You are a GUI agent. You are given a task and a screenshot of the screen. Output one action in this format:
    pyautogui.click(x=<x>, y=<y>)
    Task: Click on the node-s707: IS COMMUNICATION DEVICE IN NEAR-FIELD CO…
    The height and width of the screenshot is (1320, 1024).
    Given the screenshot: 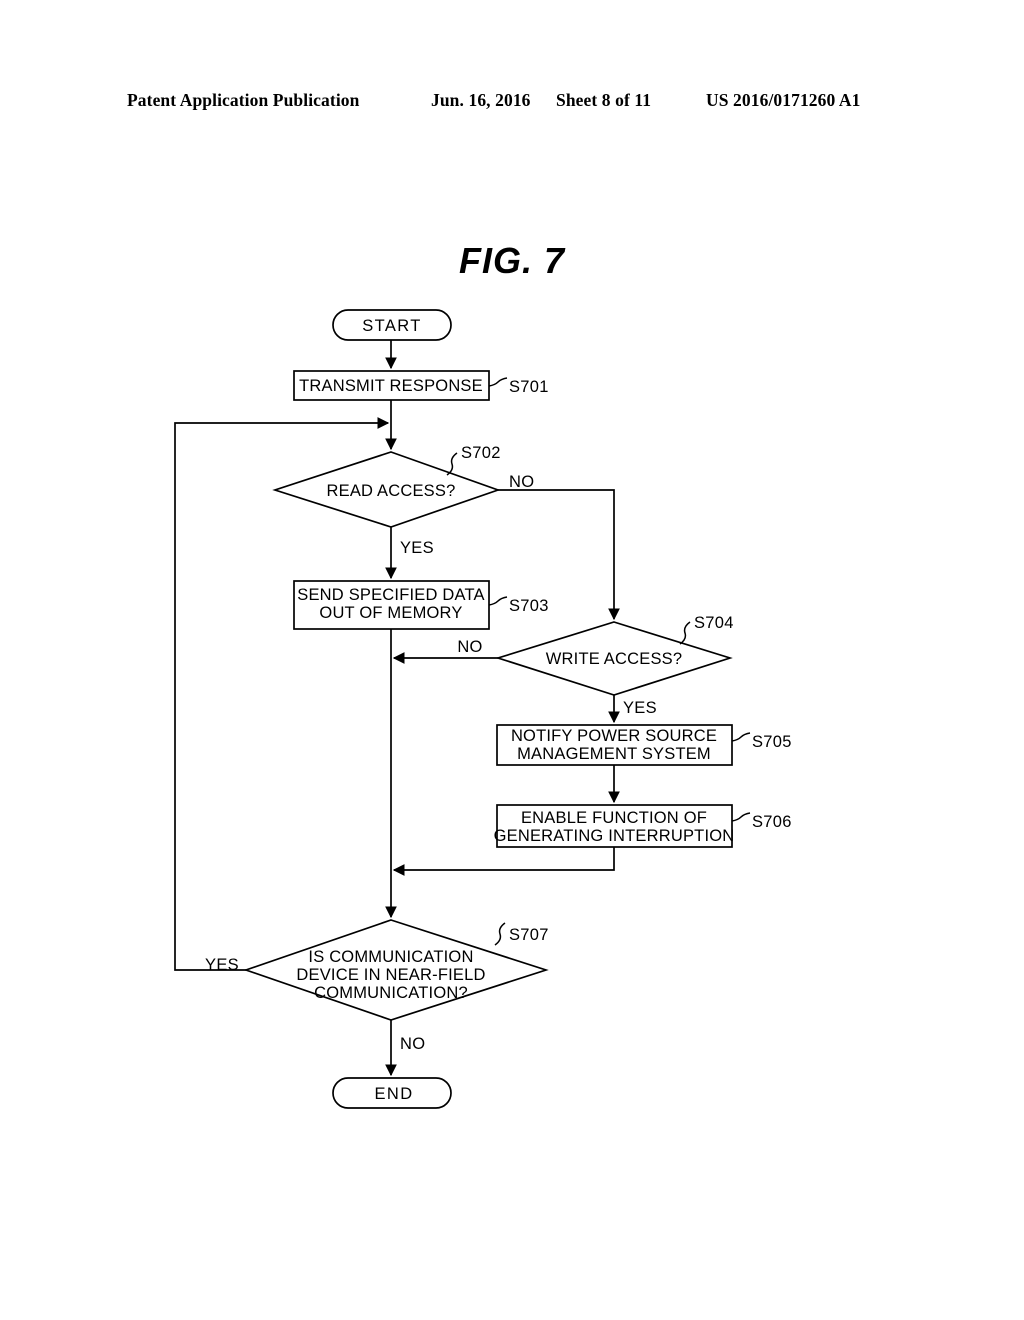 What is the action you would take?
    pyautogui.click(x=377, y=986)
    